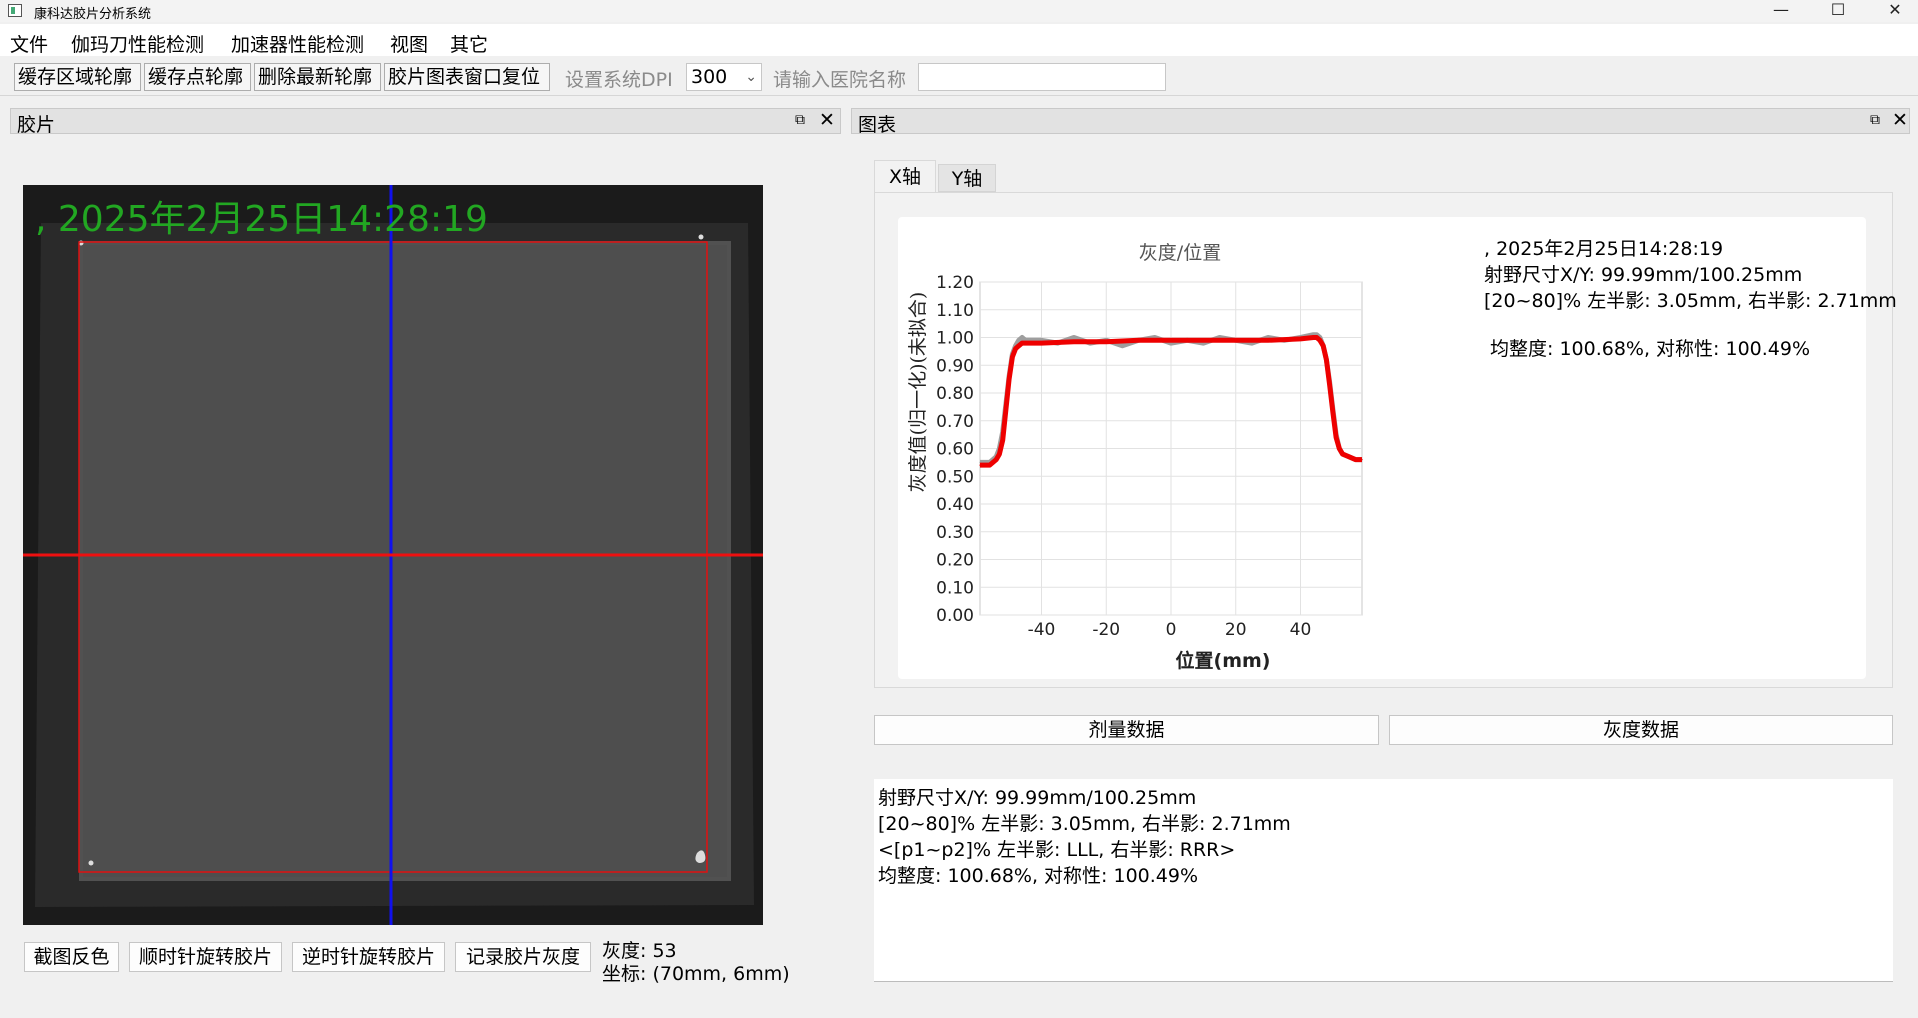 The width and height of the screenshot is (1918, 1018). Describe the element at coordinates (317, 77) in the screenshot. I see `delete-latest-contour-button: 删除最新轮廓` at that location.